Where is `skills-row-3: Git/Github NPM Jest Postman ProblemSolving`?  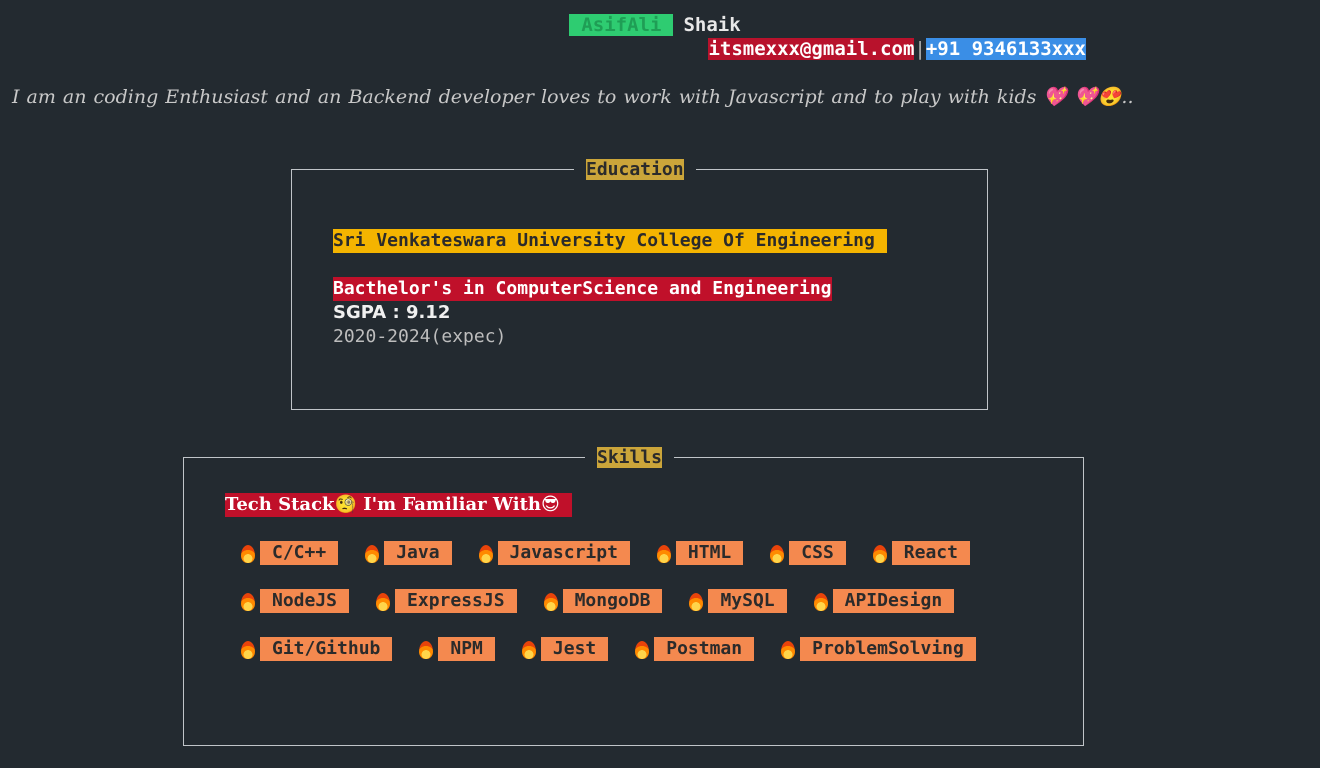 skills-row-3: Git/Github NPM Jest Postman ProblemSolving is located at coordinates (619, 649).